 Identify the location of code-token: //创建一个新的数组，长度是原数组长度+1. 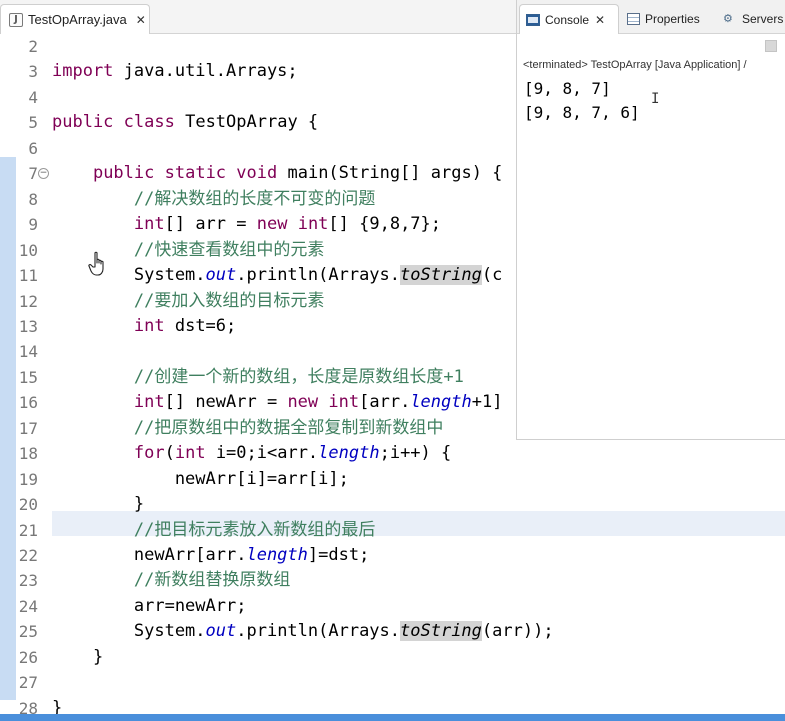
(298, 376).